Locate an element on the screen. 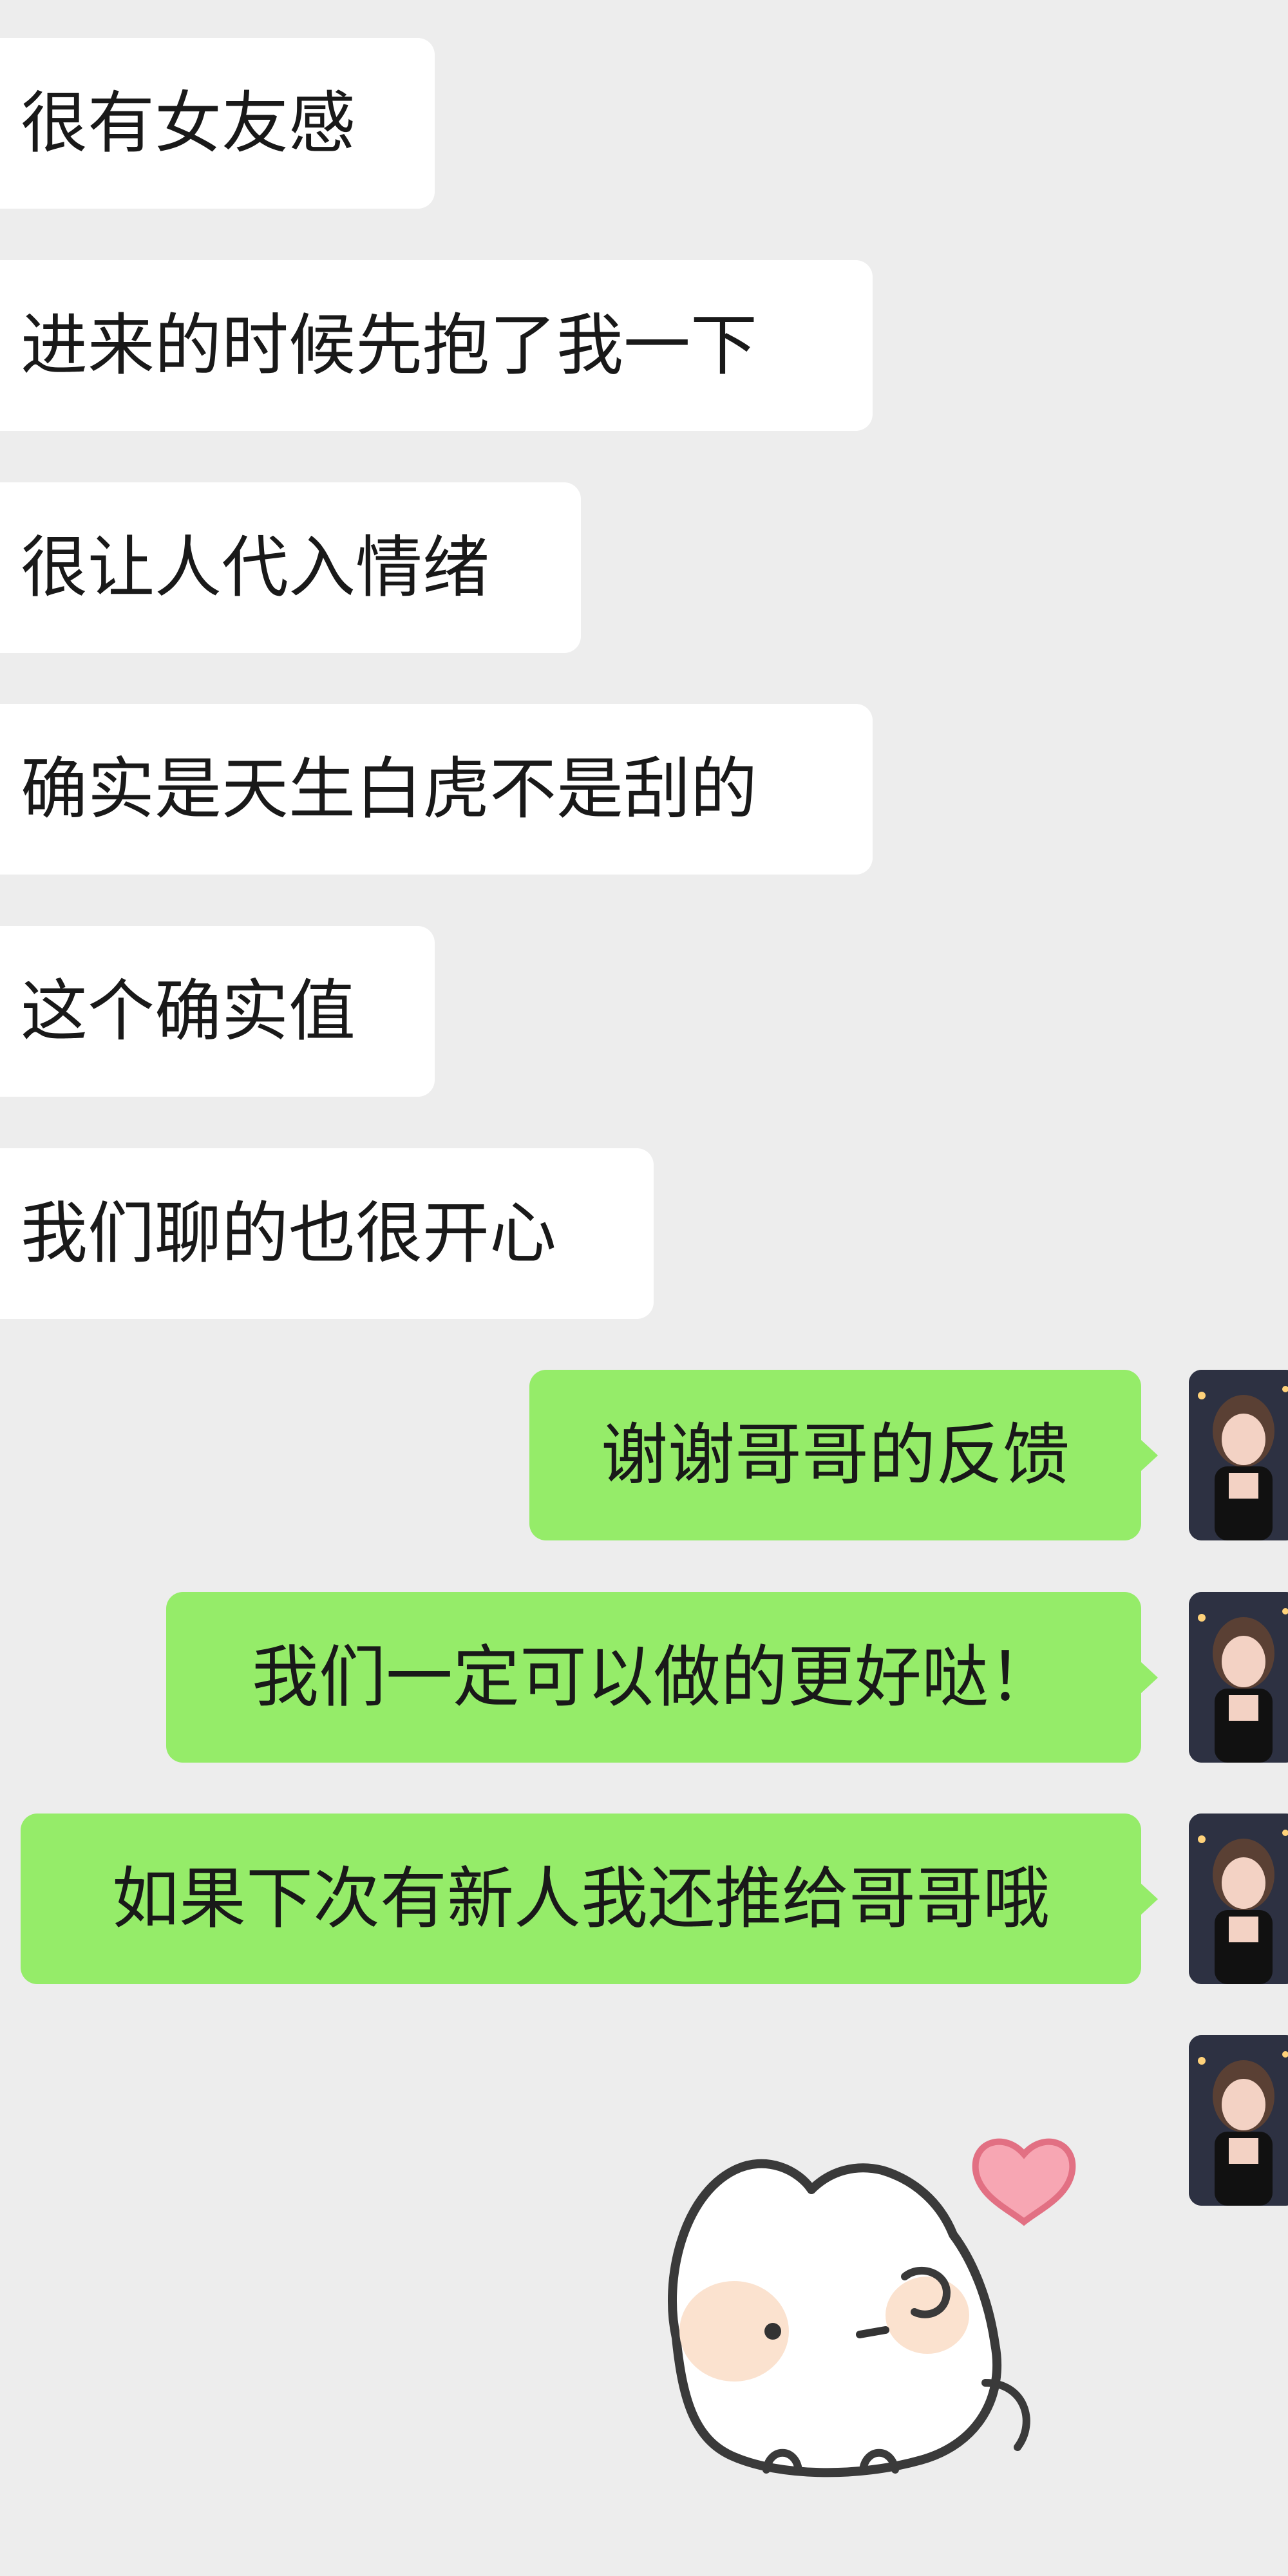  message-text: 谢谢哥哥的反馈 is located at coordinates (835, 1455).